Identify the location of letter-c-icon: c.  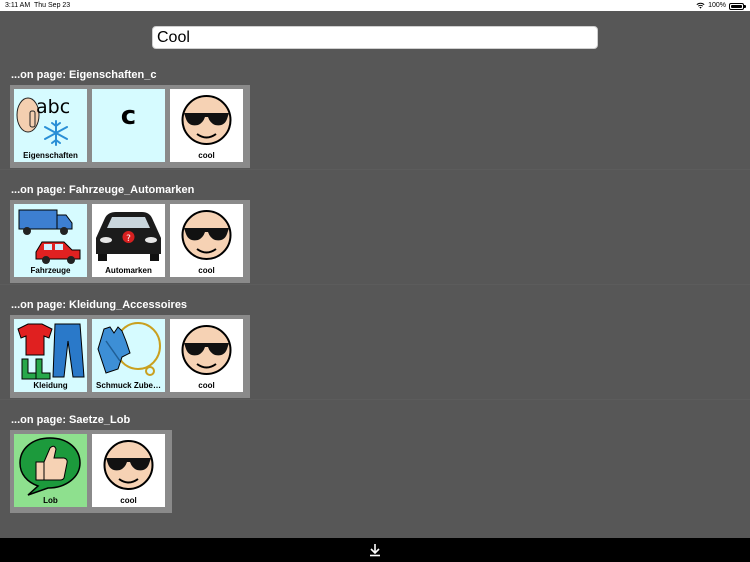
(128, 116).